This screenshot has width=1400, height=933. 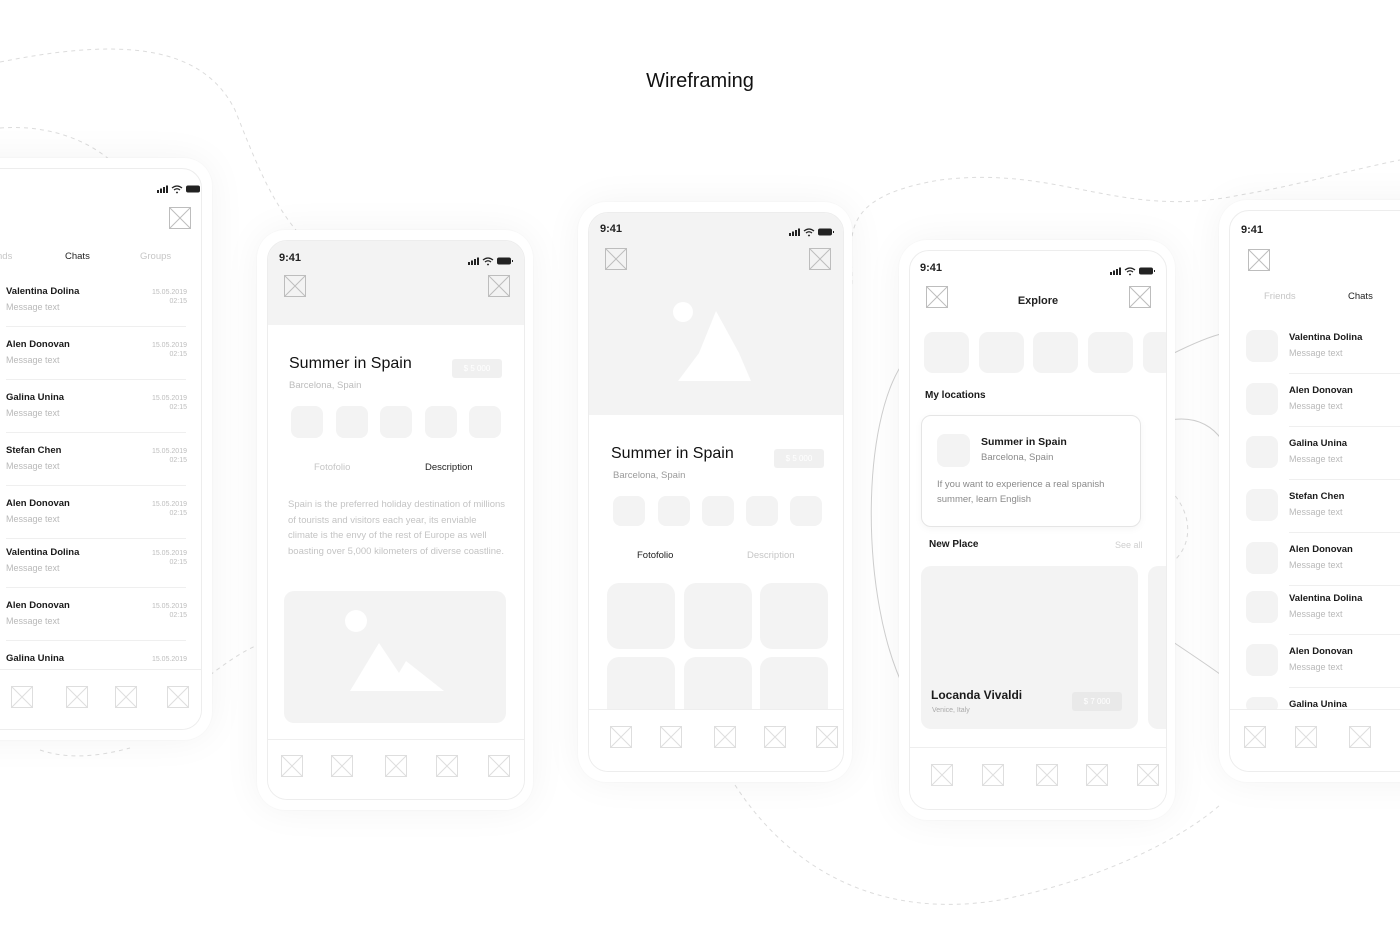 I want to click on screen-title: Explore, so click(x=1038, y=301).